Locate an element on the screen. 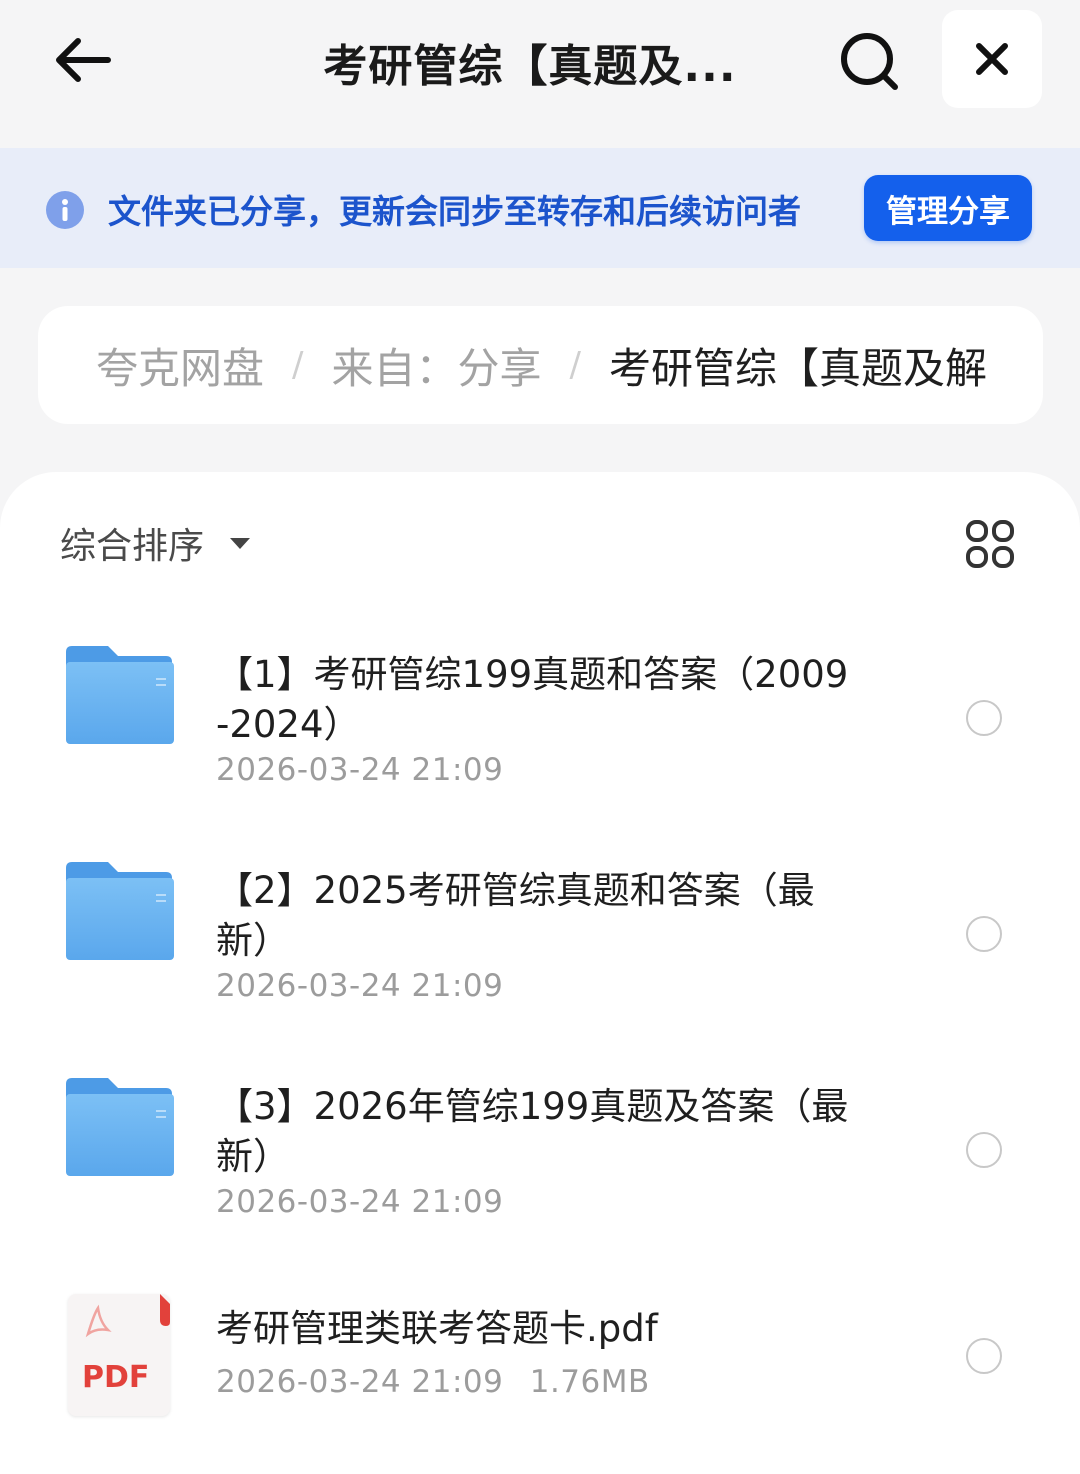 This screenshot has width=1080, height=1474. pdf-icon-label: PDF is located at coordinates (116, 1377).